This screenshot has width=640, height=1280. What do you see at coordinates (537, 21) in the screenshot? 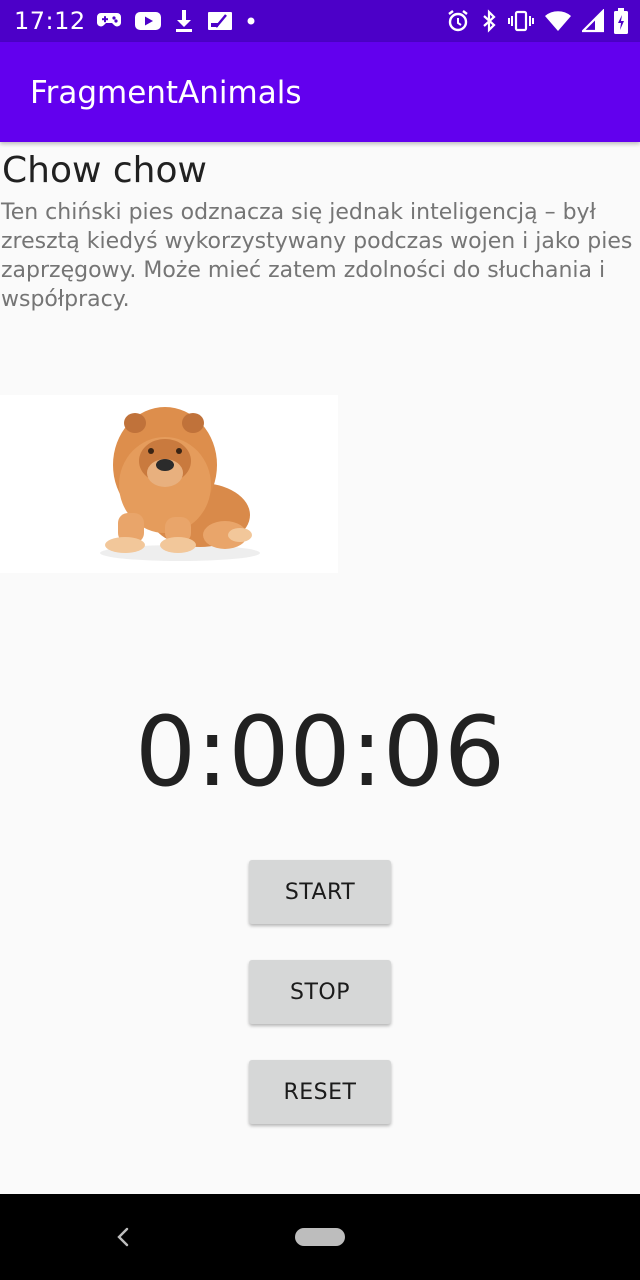
I see `status-right-icons` at bounding box center [537, 21].